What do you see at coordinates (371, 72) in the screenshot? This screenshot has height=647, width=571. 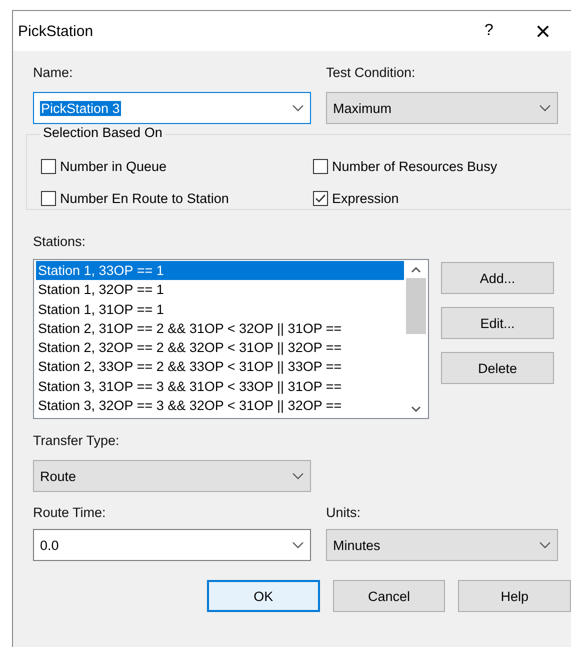 I see `field-label: Test Condition:` at bounding box center [371, 72].